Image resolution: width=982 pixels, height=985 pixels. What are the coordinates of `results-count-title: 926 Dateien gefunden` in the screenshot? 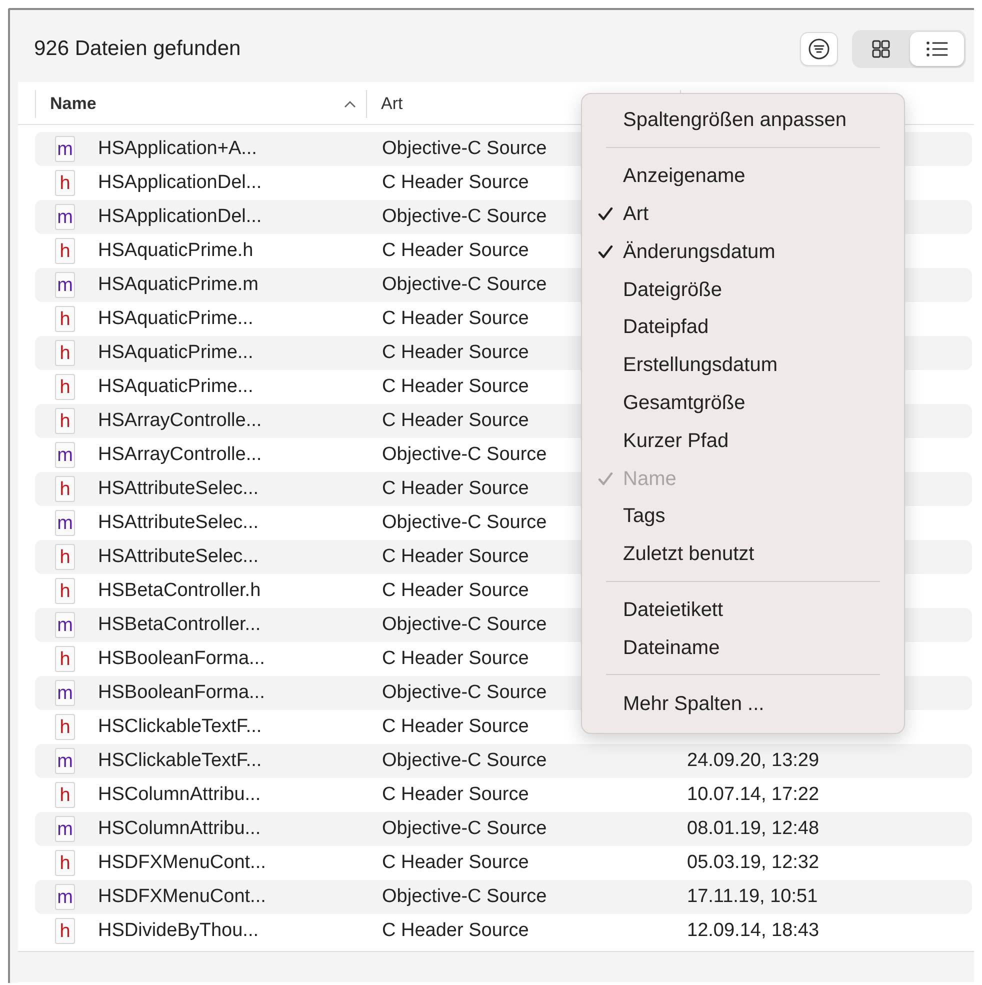 It's located at (137, 49).